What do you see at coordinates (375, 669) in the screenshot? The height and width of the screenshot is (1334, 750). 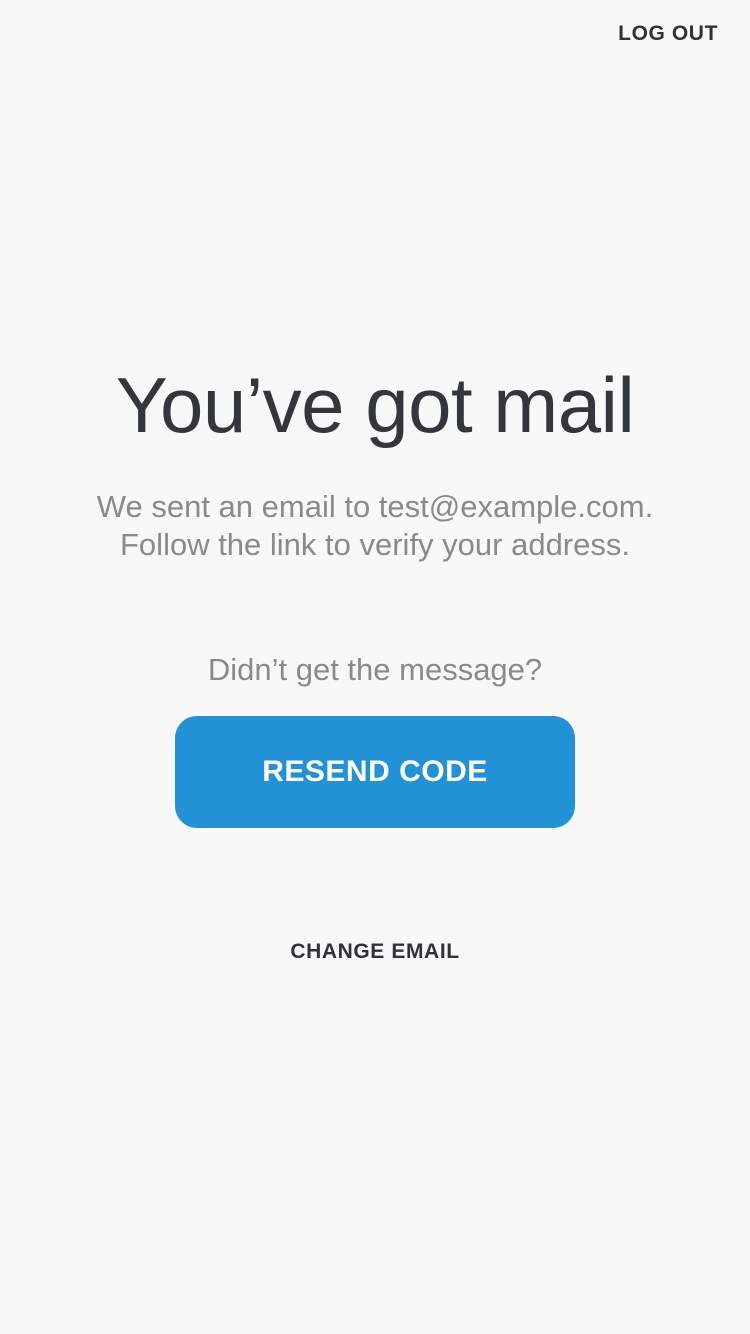 I see `resend-prompt: Didn’t get the message?` at bounding box center [375, 669].